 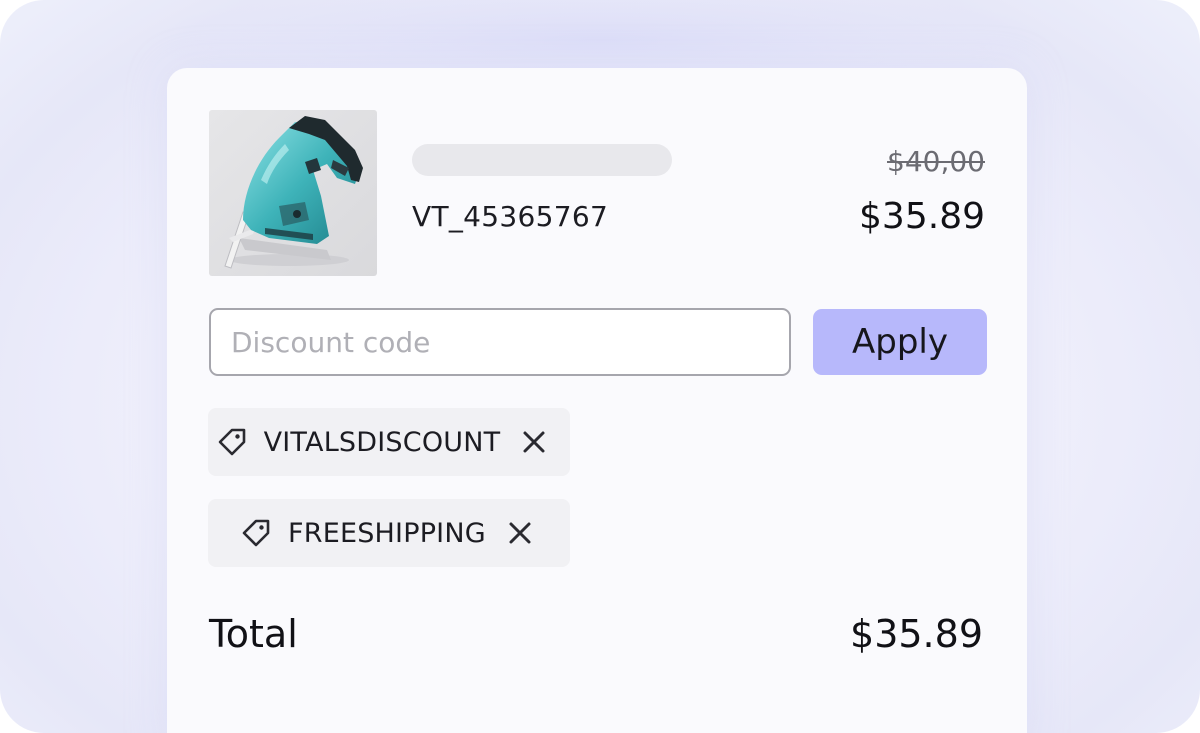 What do you see at coordinates (922, 216) in the screenshot?
I see `sale-price: $35.89` at bounding box center [922, 216].